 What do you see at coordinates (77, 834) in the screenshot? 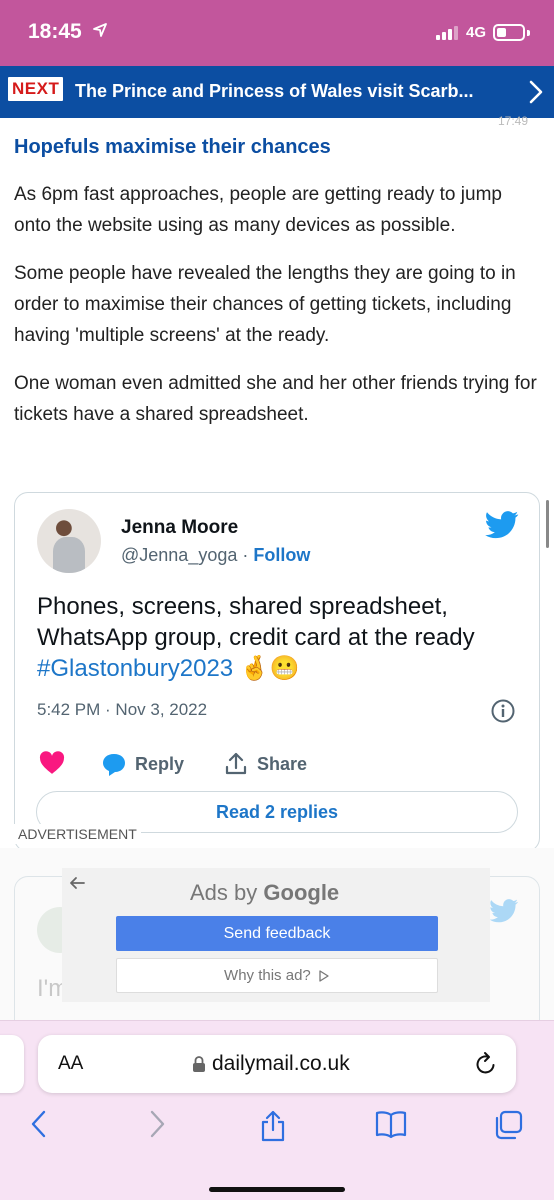
I see `advertisement-label: ADVERTISEMENT` at bounding box center [77, 834].